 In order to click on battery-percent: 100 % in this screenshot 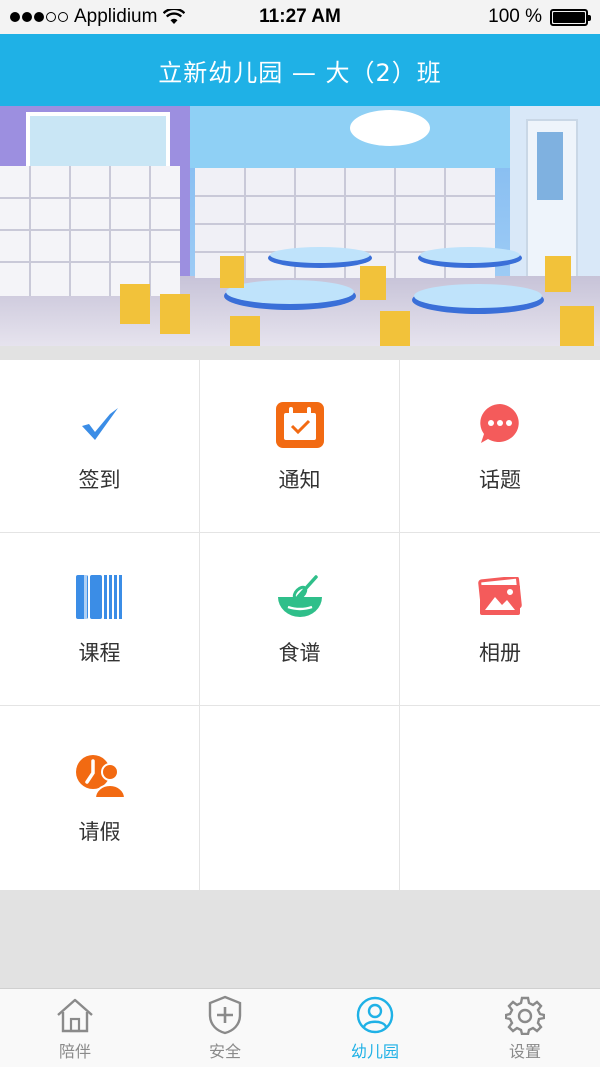, I will do `click(515, 16)`.